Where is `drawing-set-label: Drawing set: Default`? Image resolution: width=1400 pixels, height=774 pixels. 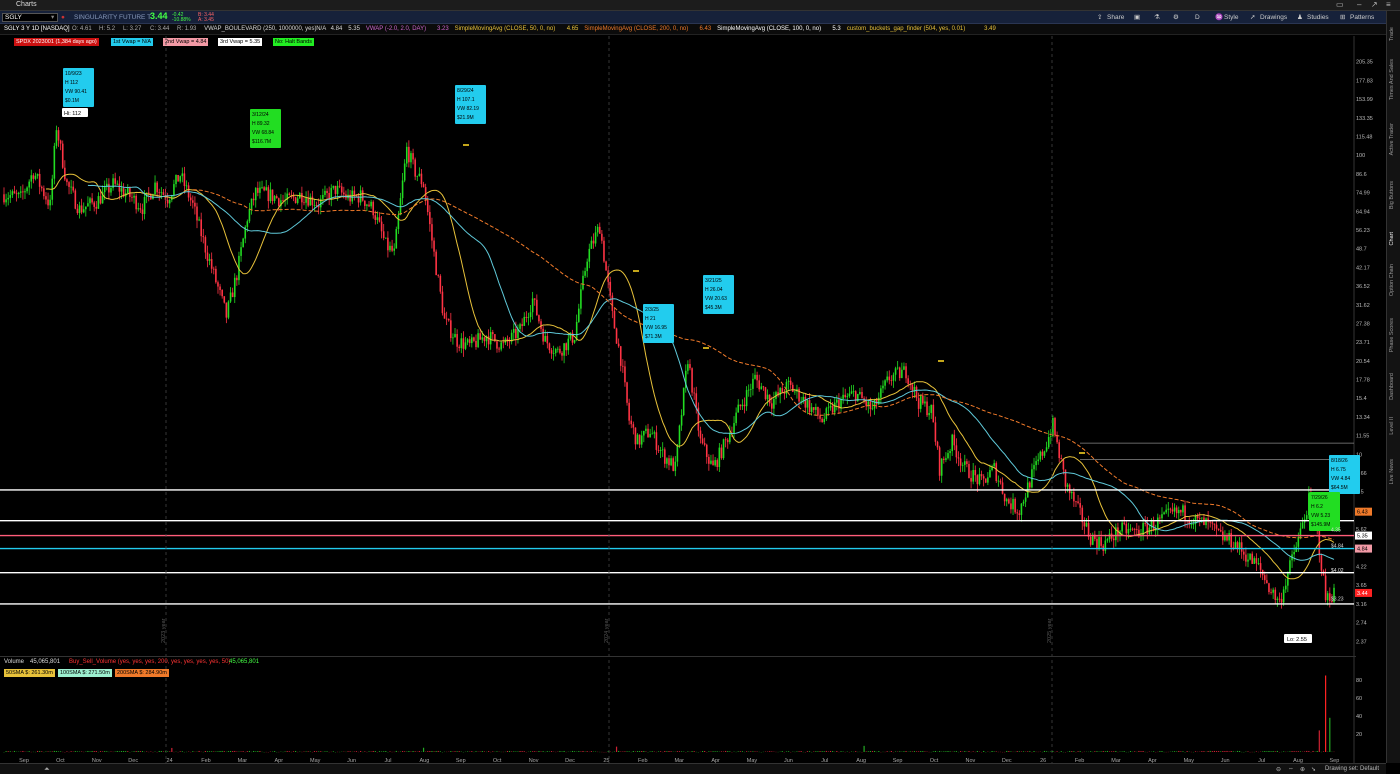
drawing-set-label: Drawing set: Default is located at coordinates (1352, 769).